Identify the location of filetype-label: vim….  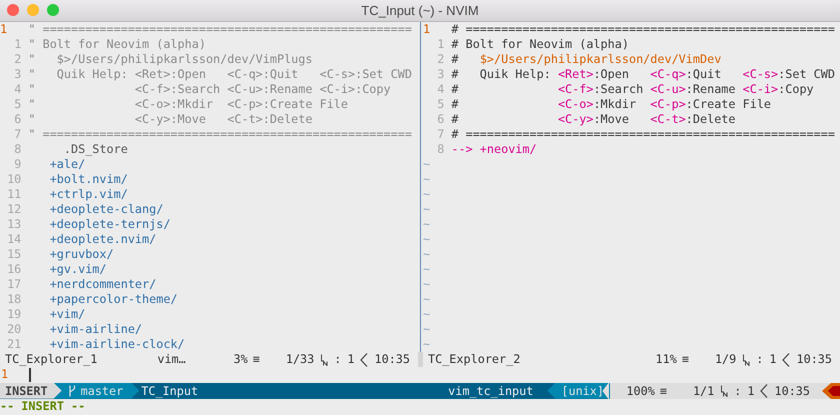
(171, 359).